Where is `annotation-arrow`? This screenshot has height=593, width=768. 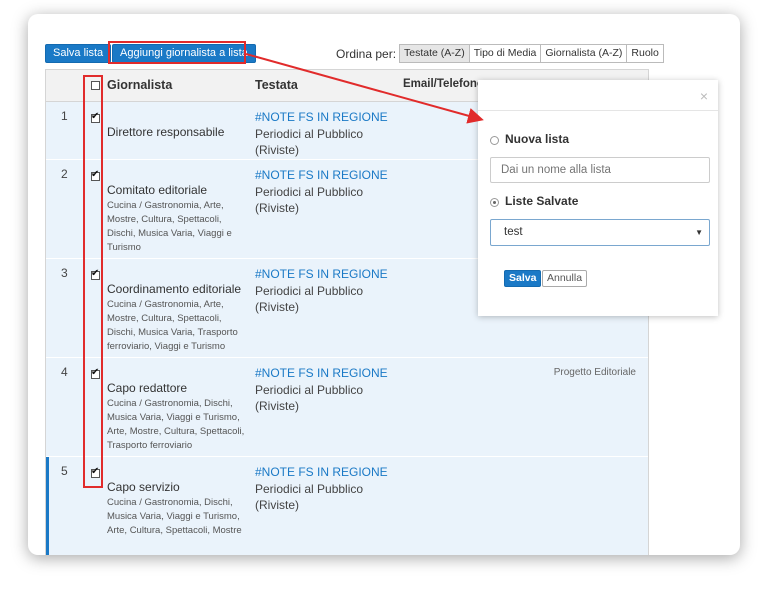 annotation-arrow is located at coordinates (364, 88).